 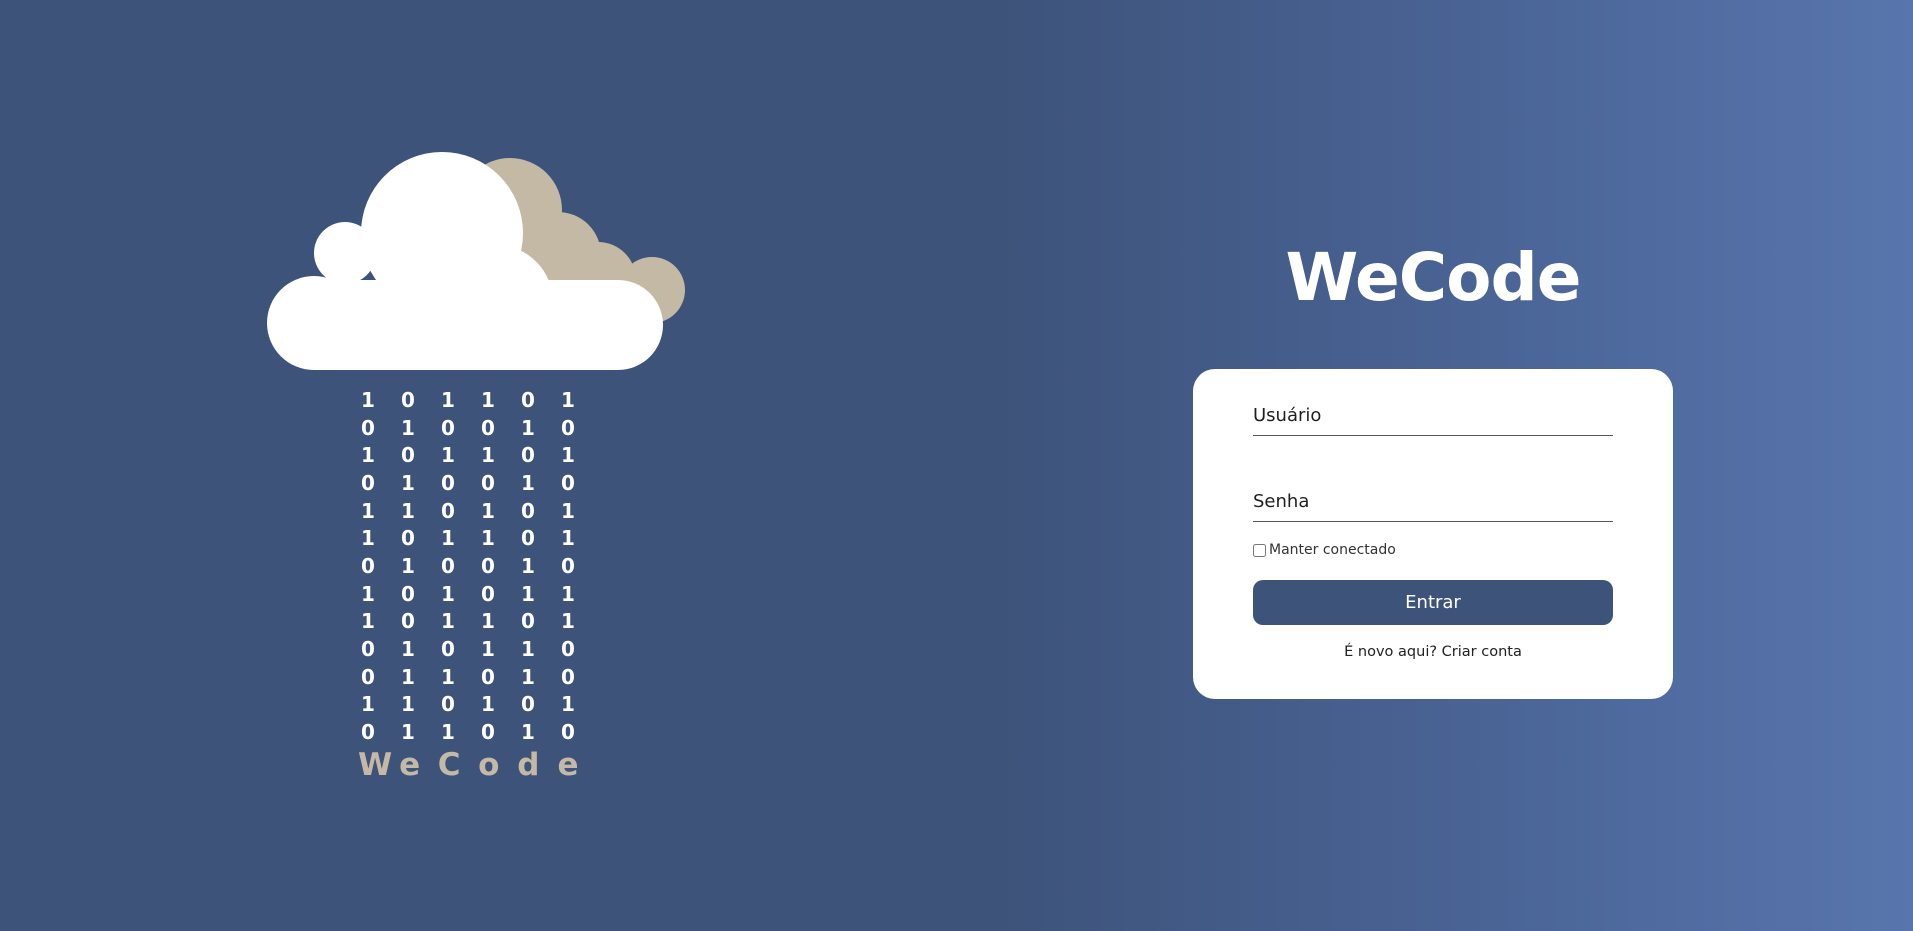 What do you see at coordinates (1259, 550) in the screenshot?
I see `remember-me-checkbox` at bounding box center [1259, 550].